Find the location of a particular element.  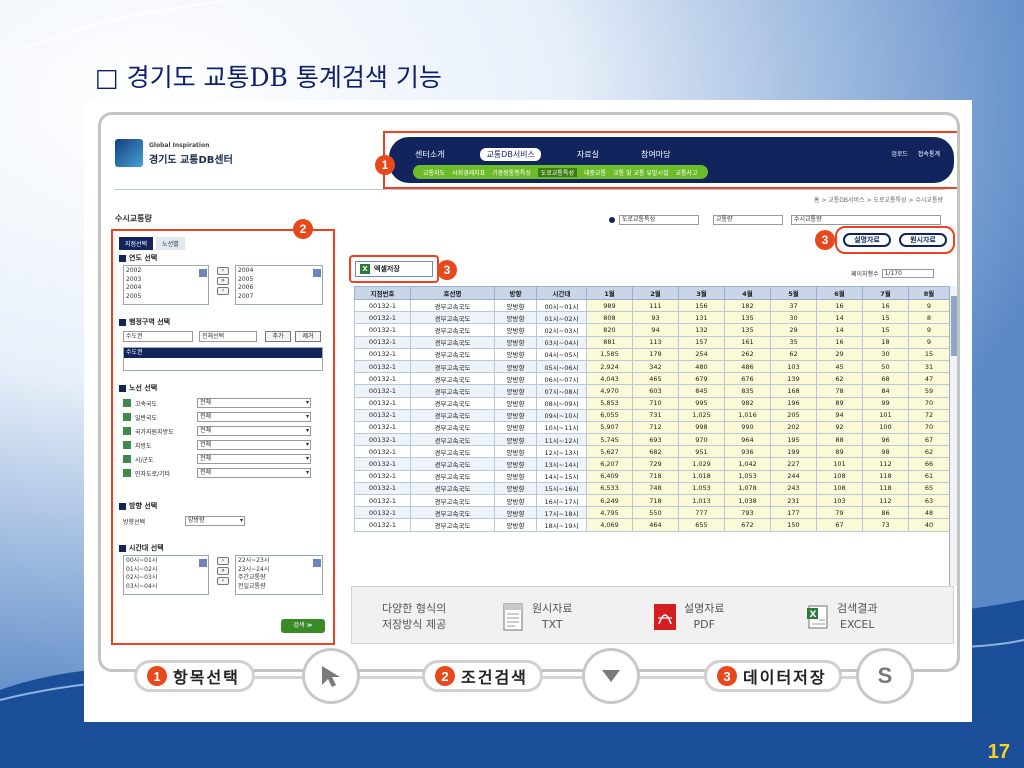

table-cell: 93 is located at coordinates (655, 318).